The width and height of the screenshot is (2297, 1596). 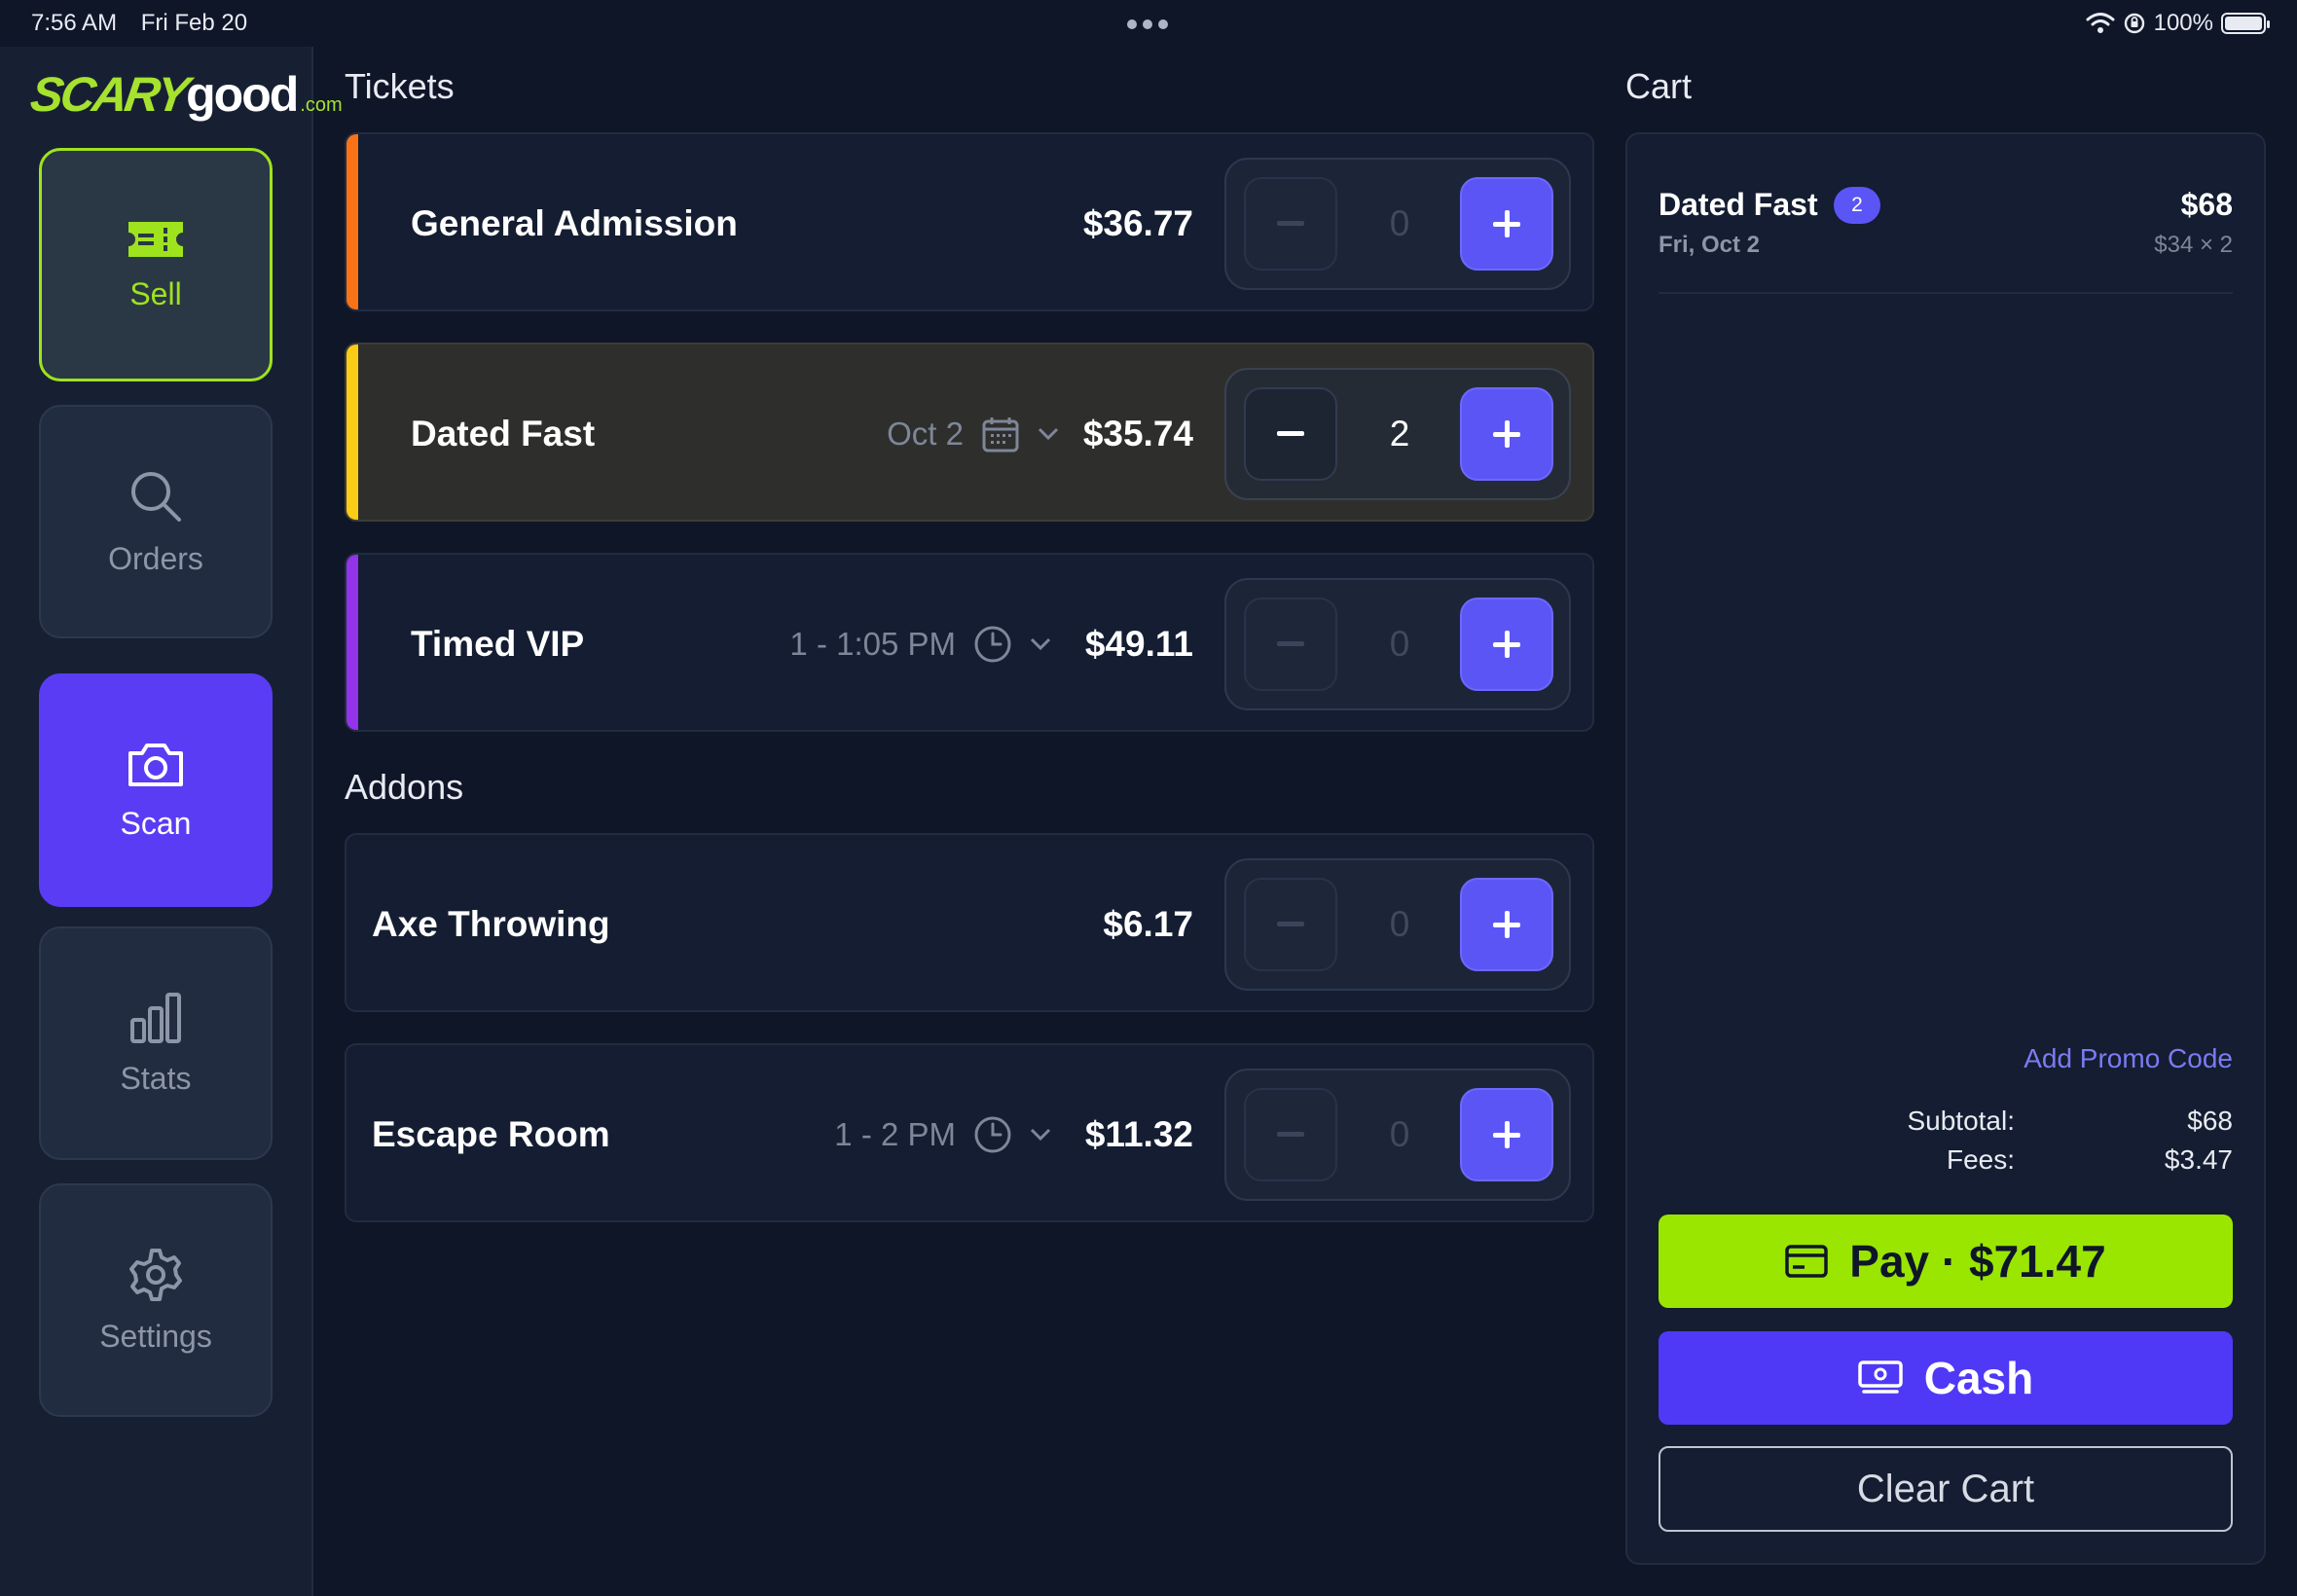 I want to click on multitasking-dots-icon, so click(x=1147, y=24).